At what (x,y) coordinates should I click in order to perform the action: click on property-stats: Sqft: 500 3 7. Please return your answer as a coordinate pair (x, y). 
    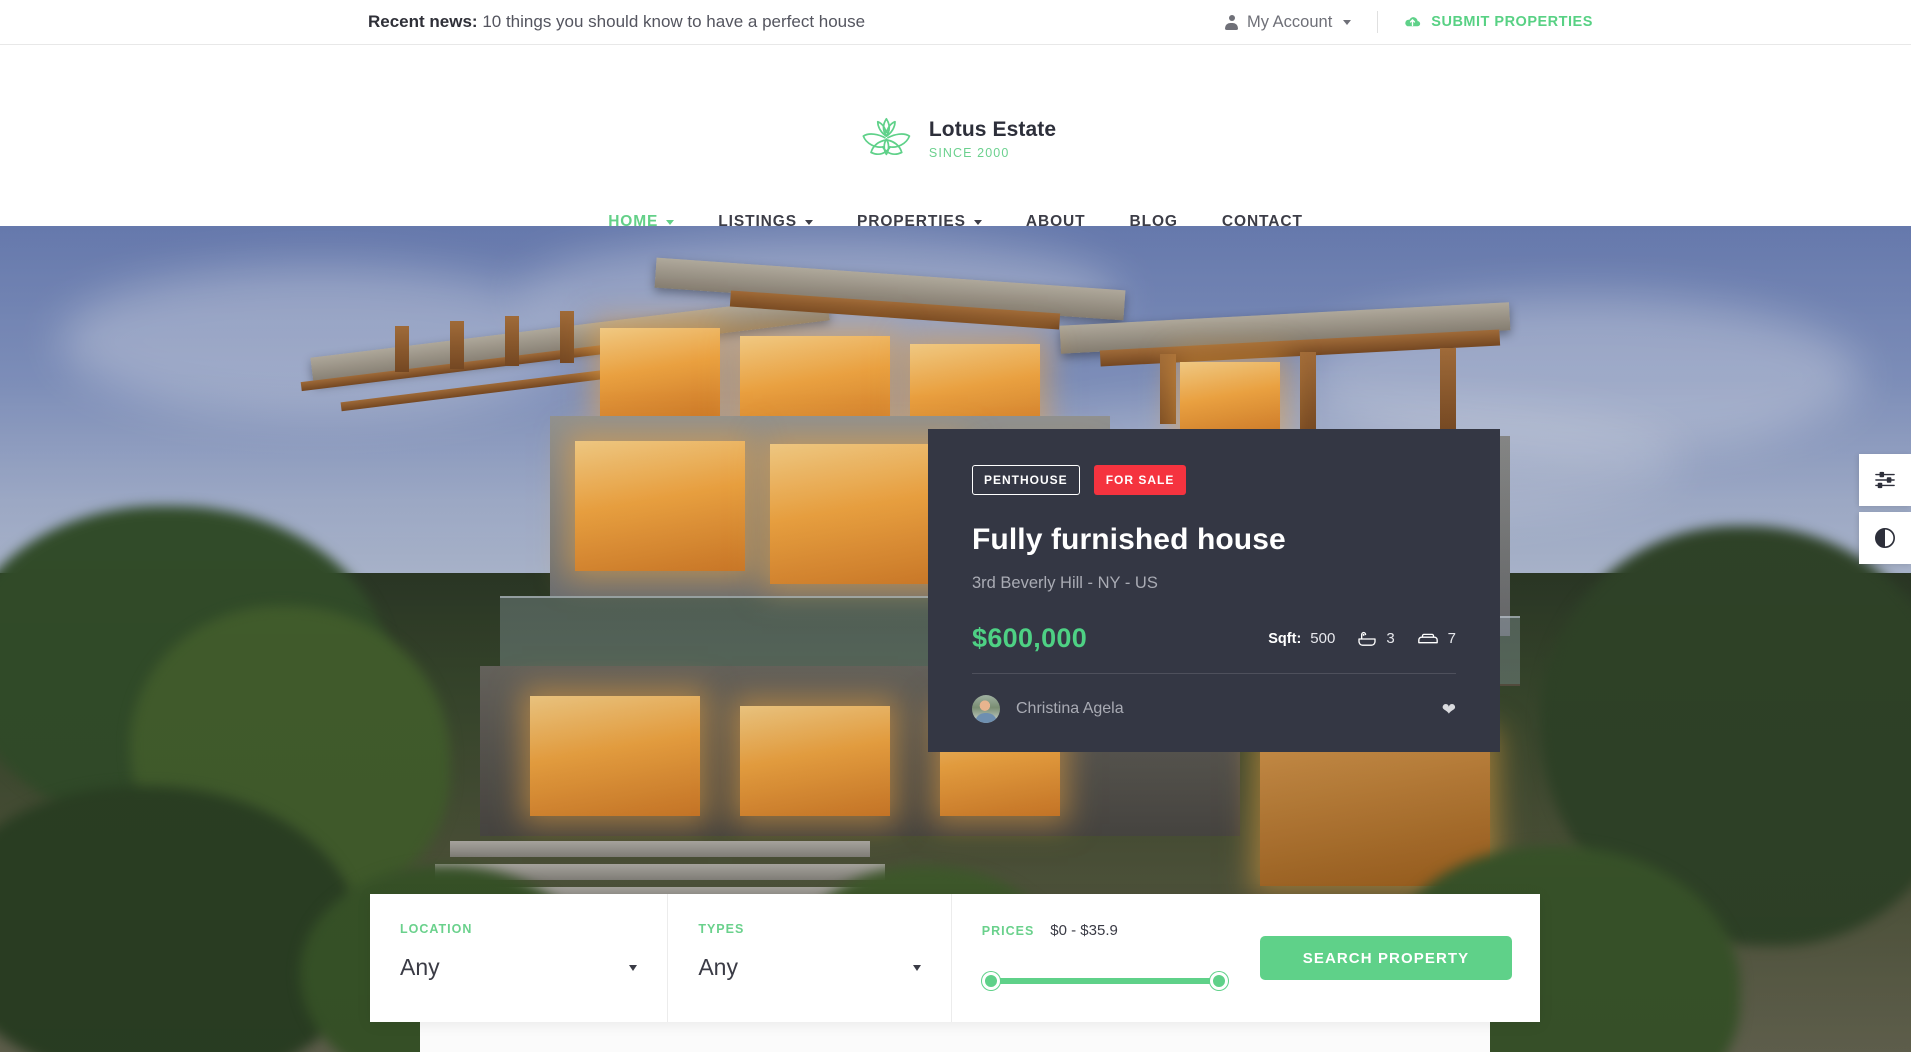
    Looking at the image, I should click on (1362, 638).